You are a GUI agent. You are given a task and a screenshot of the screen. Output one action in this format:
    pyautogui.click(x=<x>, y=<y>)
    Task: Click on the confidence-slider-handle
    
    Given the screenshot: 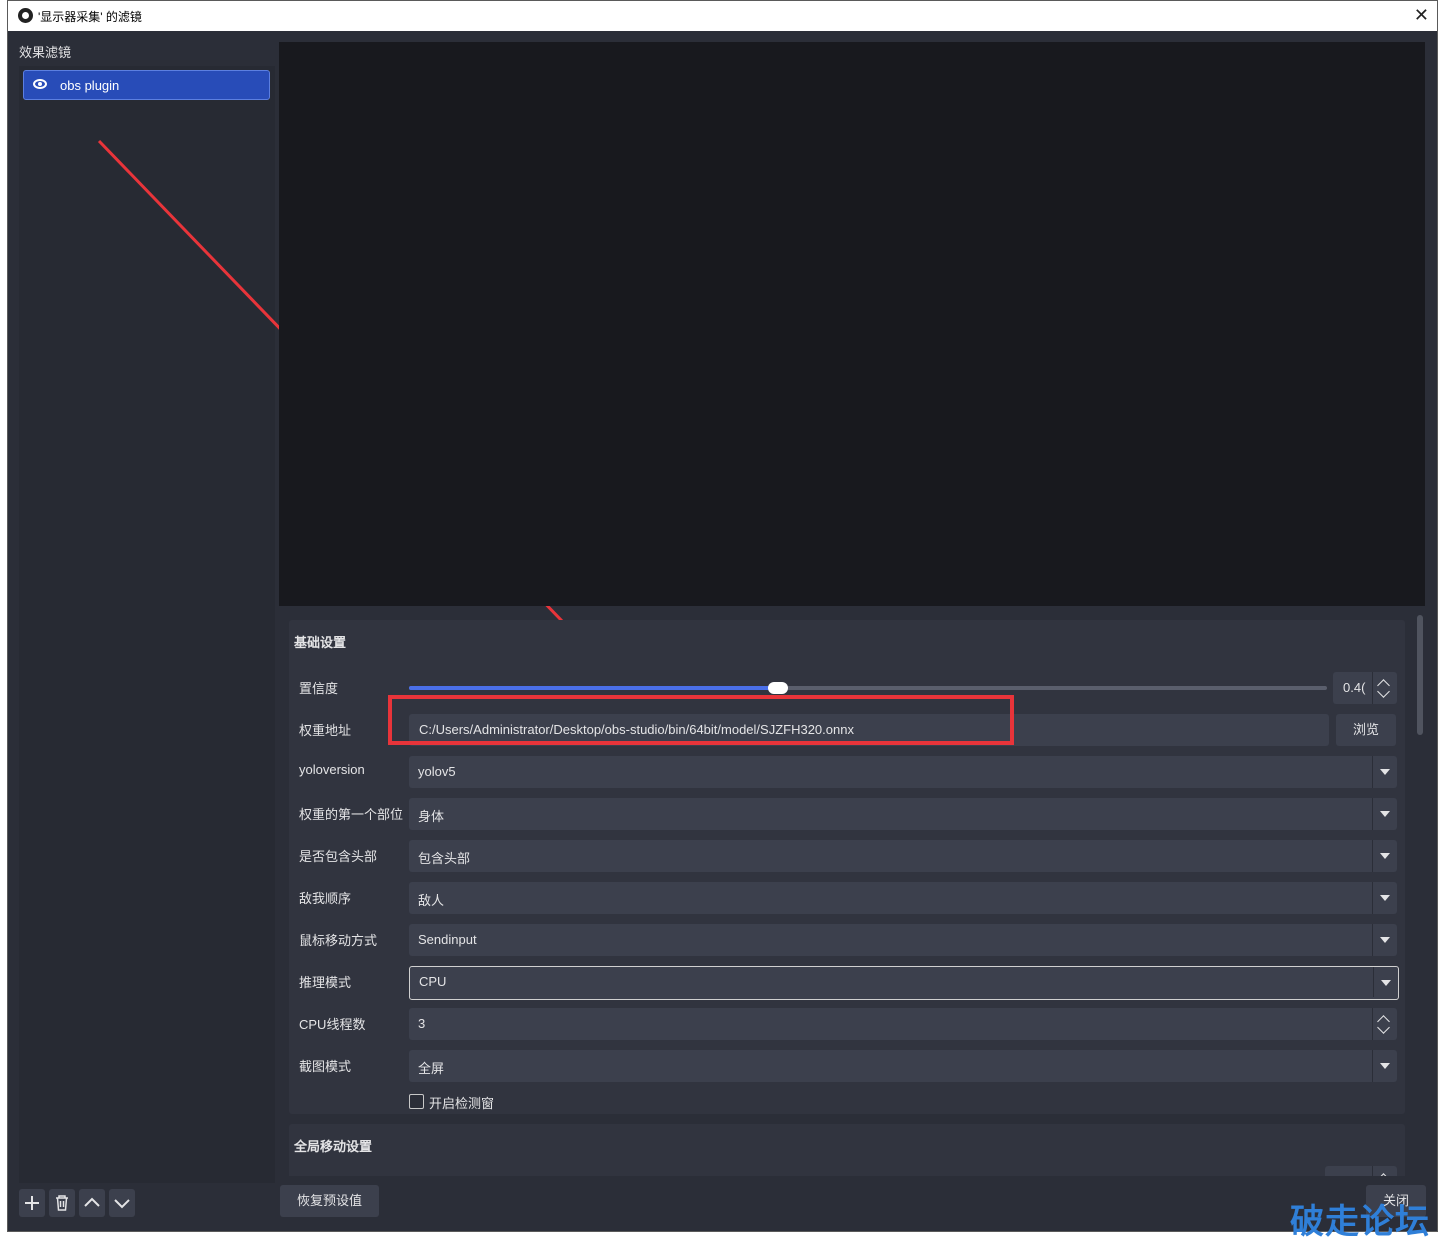 What is the action you would take?
    pyautogui.click(x=778, y=688)
    